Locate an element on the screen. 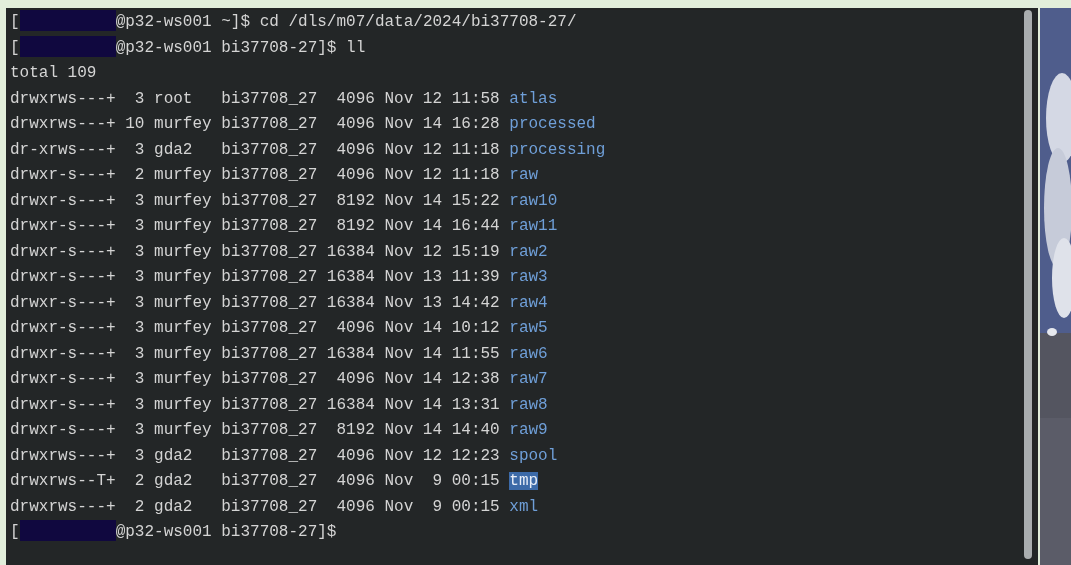 The image size is (1071, 565). file-details: drwxr-s---+ 3 murfey bi37708_27 16384 Nov 12 15:19 is located at coordinates (255, 251).